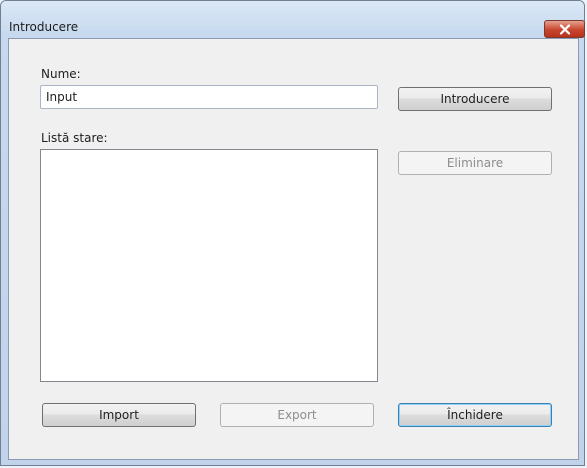  I want to click on close-icon, so click(565, 29).